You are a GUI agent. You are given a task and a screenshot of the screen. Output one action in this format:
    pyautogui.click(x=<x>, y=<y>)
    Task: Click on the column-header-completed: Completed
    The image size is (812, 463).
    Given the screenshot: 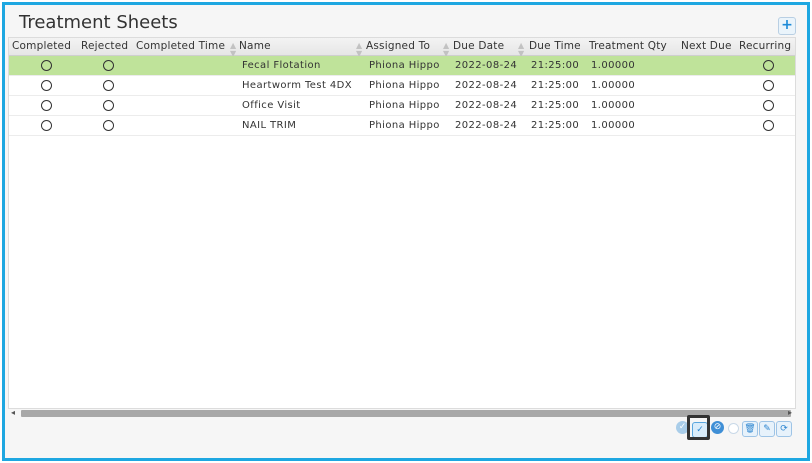 What is the action you would take?
    pyautogui.click(x=41, y=46)
    